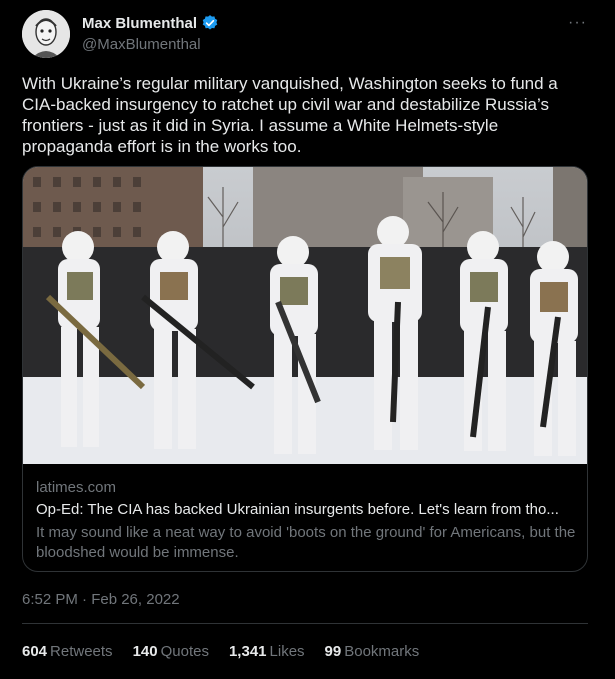 This screenshot has width=615, height=679. Describe the element at coordinates (333, 651) in the screenshot. I see `stat-count: 99` at that location.